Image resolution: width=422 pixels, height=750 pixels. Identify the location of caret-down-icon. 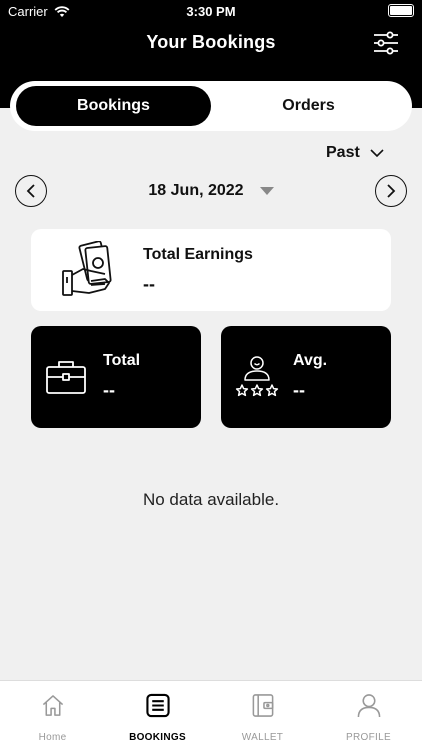
(266, 191).